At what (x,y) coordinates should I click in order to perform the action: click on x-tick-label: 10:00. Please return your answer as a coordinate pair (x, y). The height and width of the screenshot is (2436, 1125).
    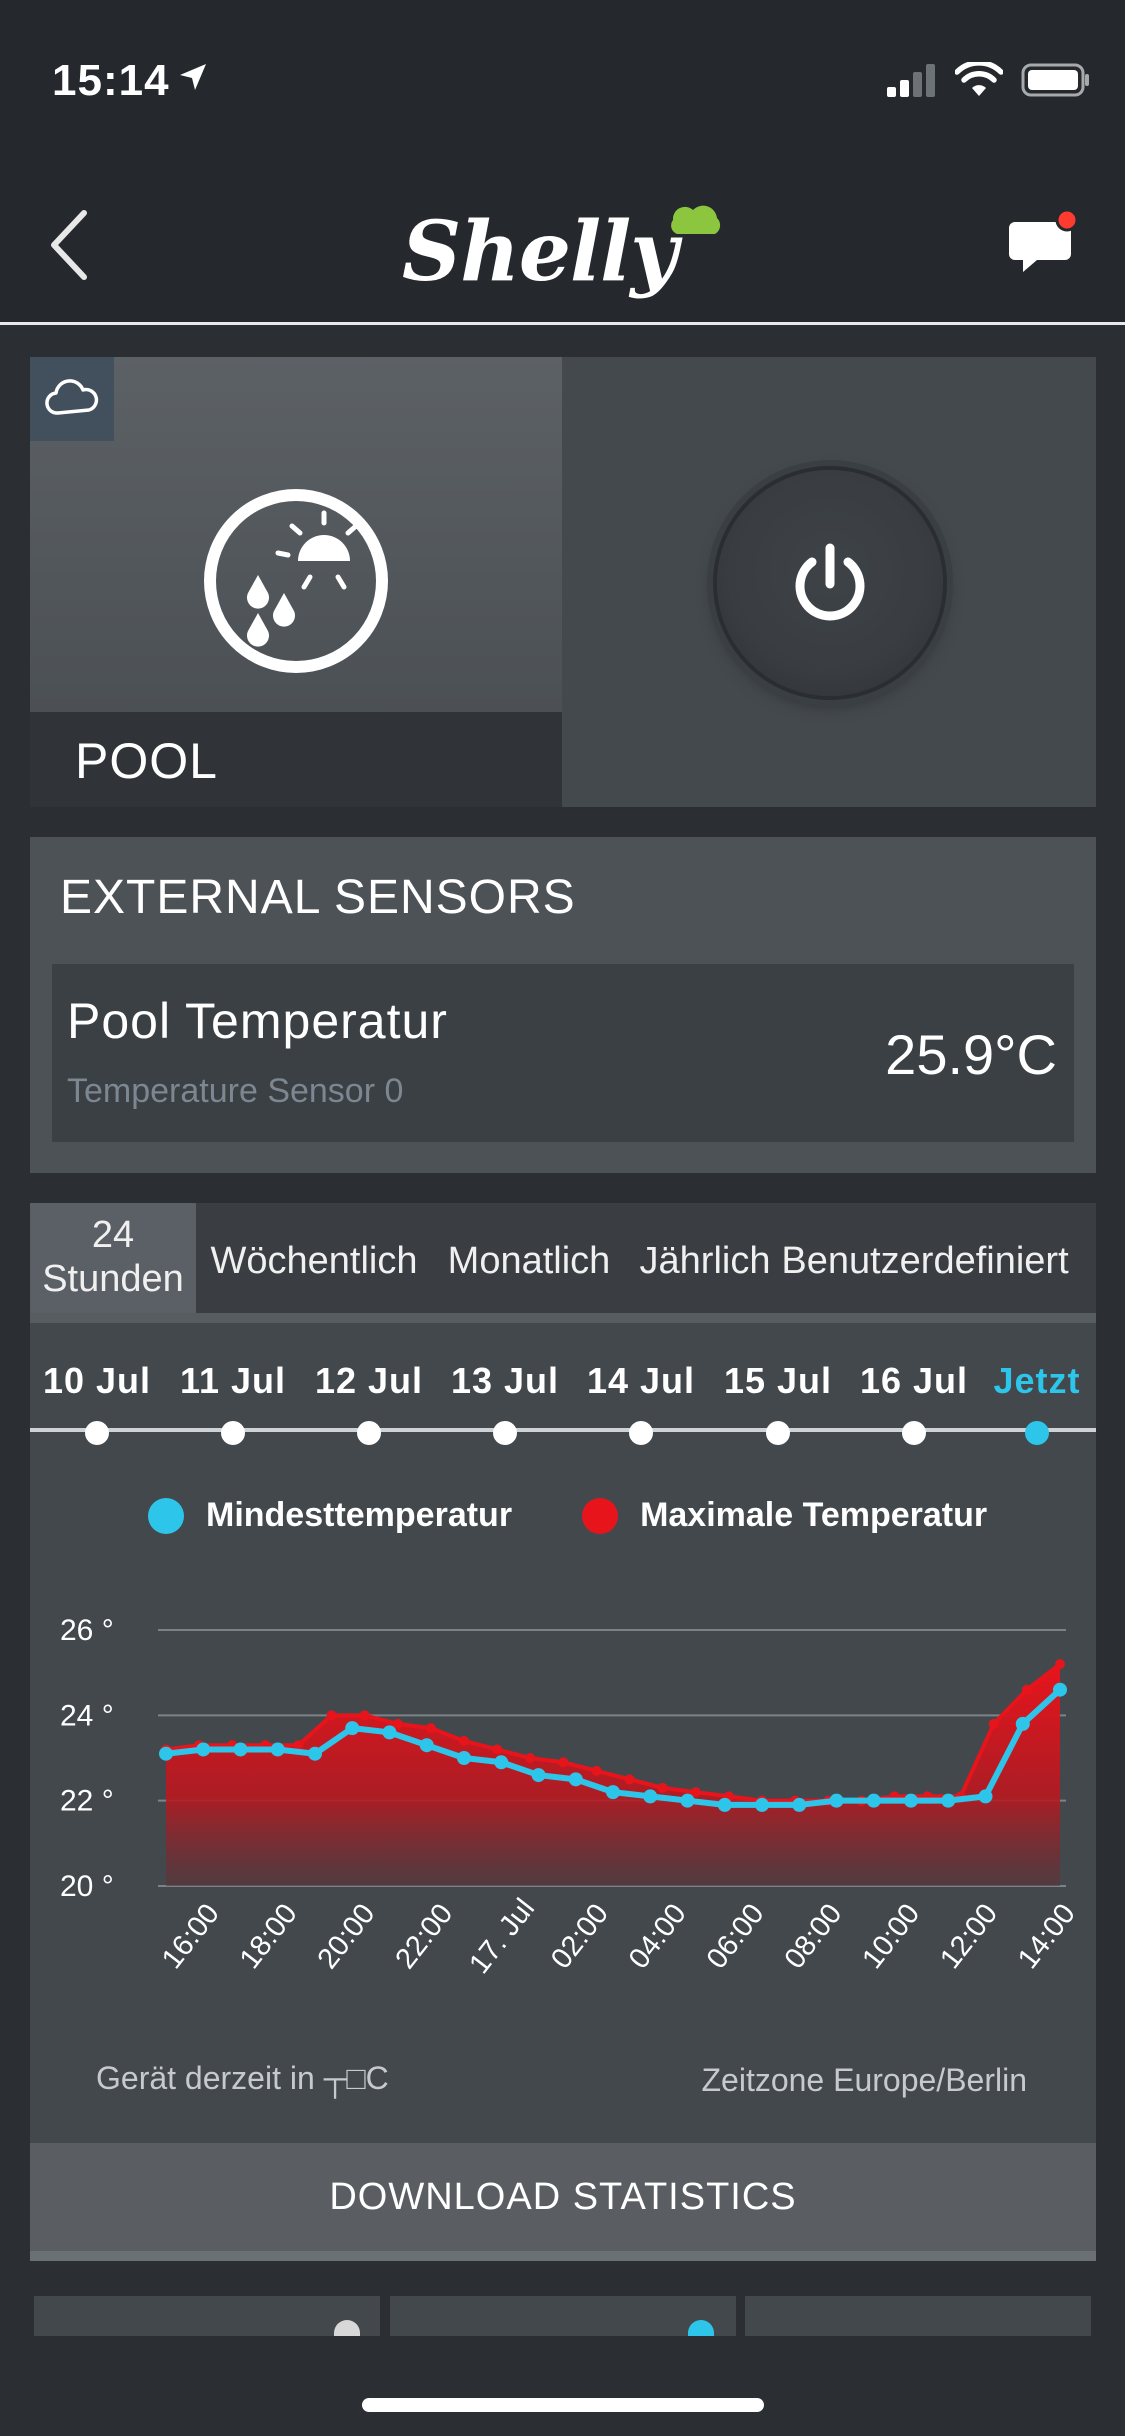
    Looking at the image, I should click on (891, 1936).